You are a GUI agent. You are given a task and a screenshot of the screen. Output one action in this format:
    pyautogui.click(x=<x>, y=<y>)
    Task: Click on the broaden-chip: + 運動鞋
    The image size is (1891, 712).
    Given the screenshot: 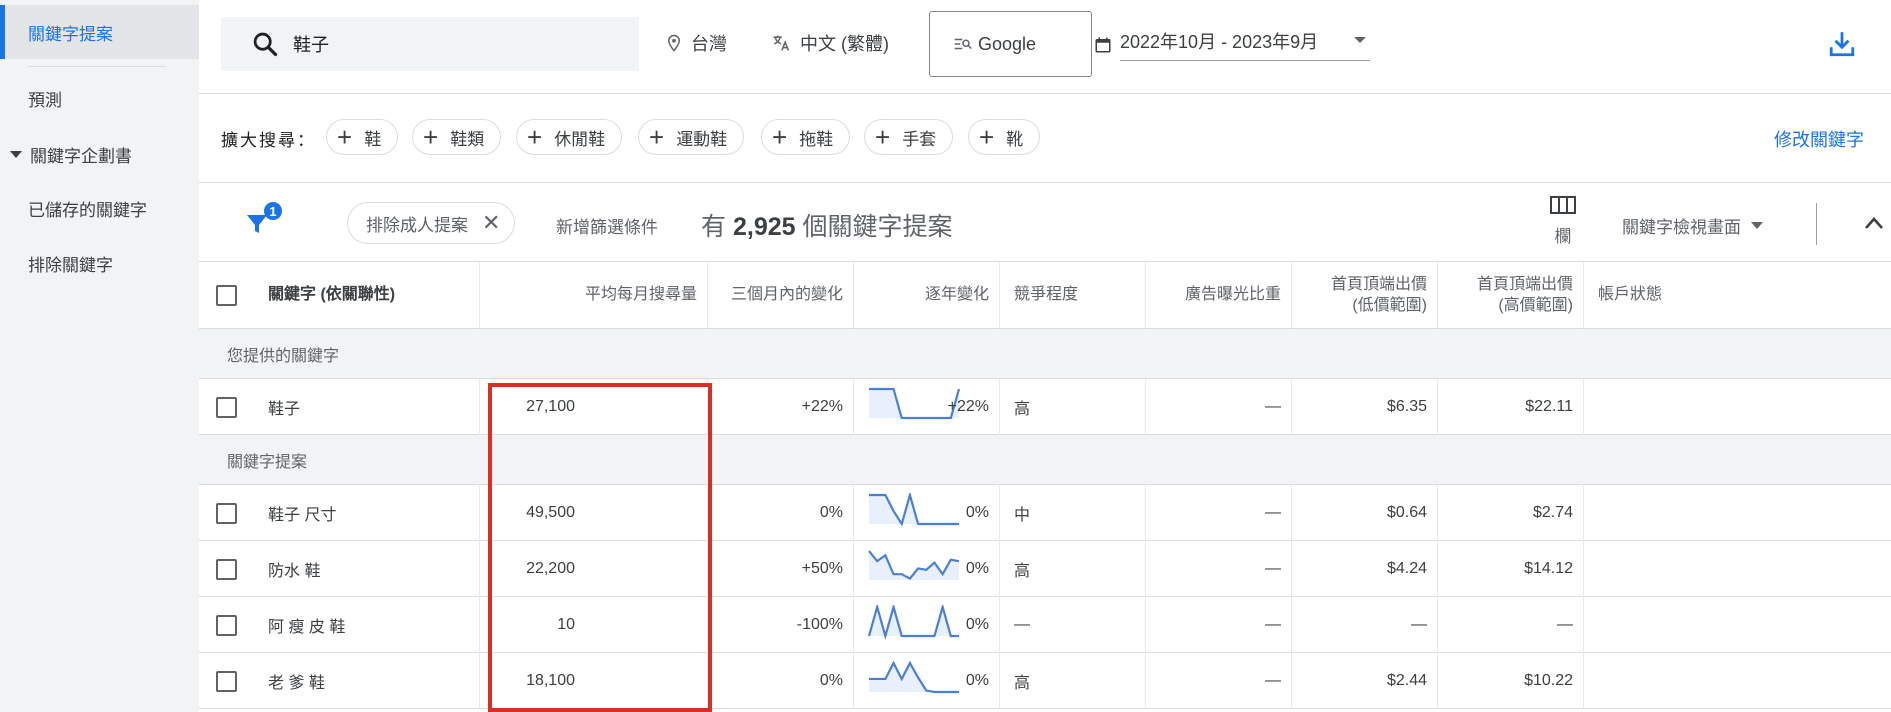 What is the action you would take?
    pyautogui.click(x=691, y=137)
    